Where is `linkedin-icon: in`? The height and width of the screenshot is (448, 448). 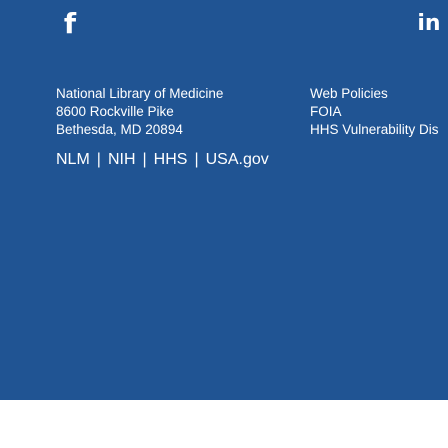 linkedin-icon: in is located at coordinates (429, 23).